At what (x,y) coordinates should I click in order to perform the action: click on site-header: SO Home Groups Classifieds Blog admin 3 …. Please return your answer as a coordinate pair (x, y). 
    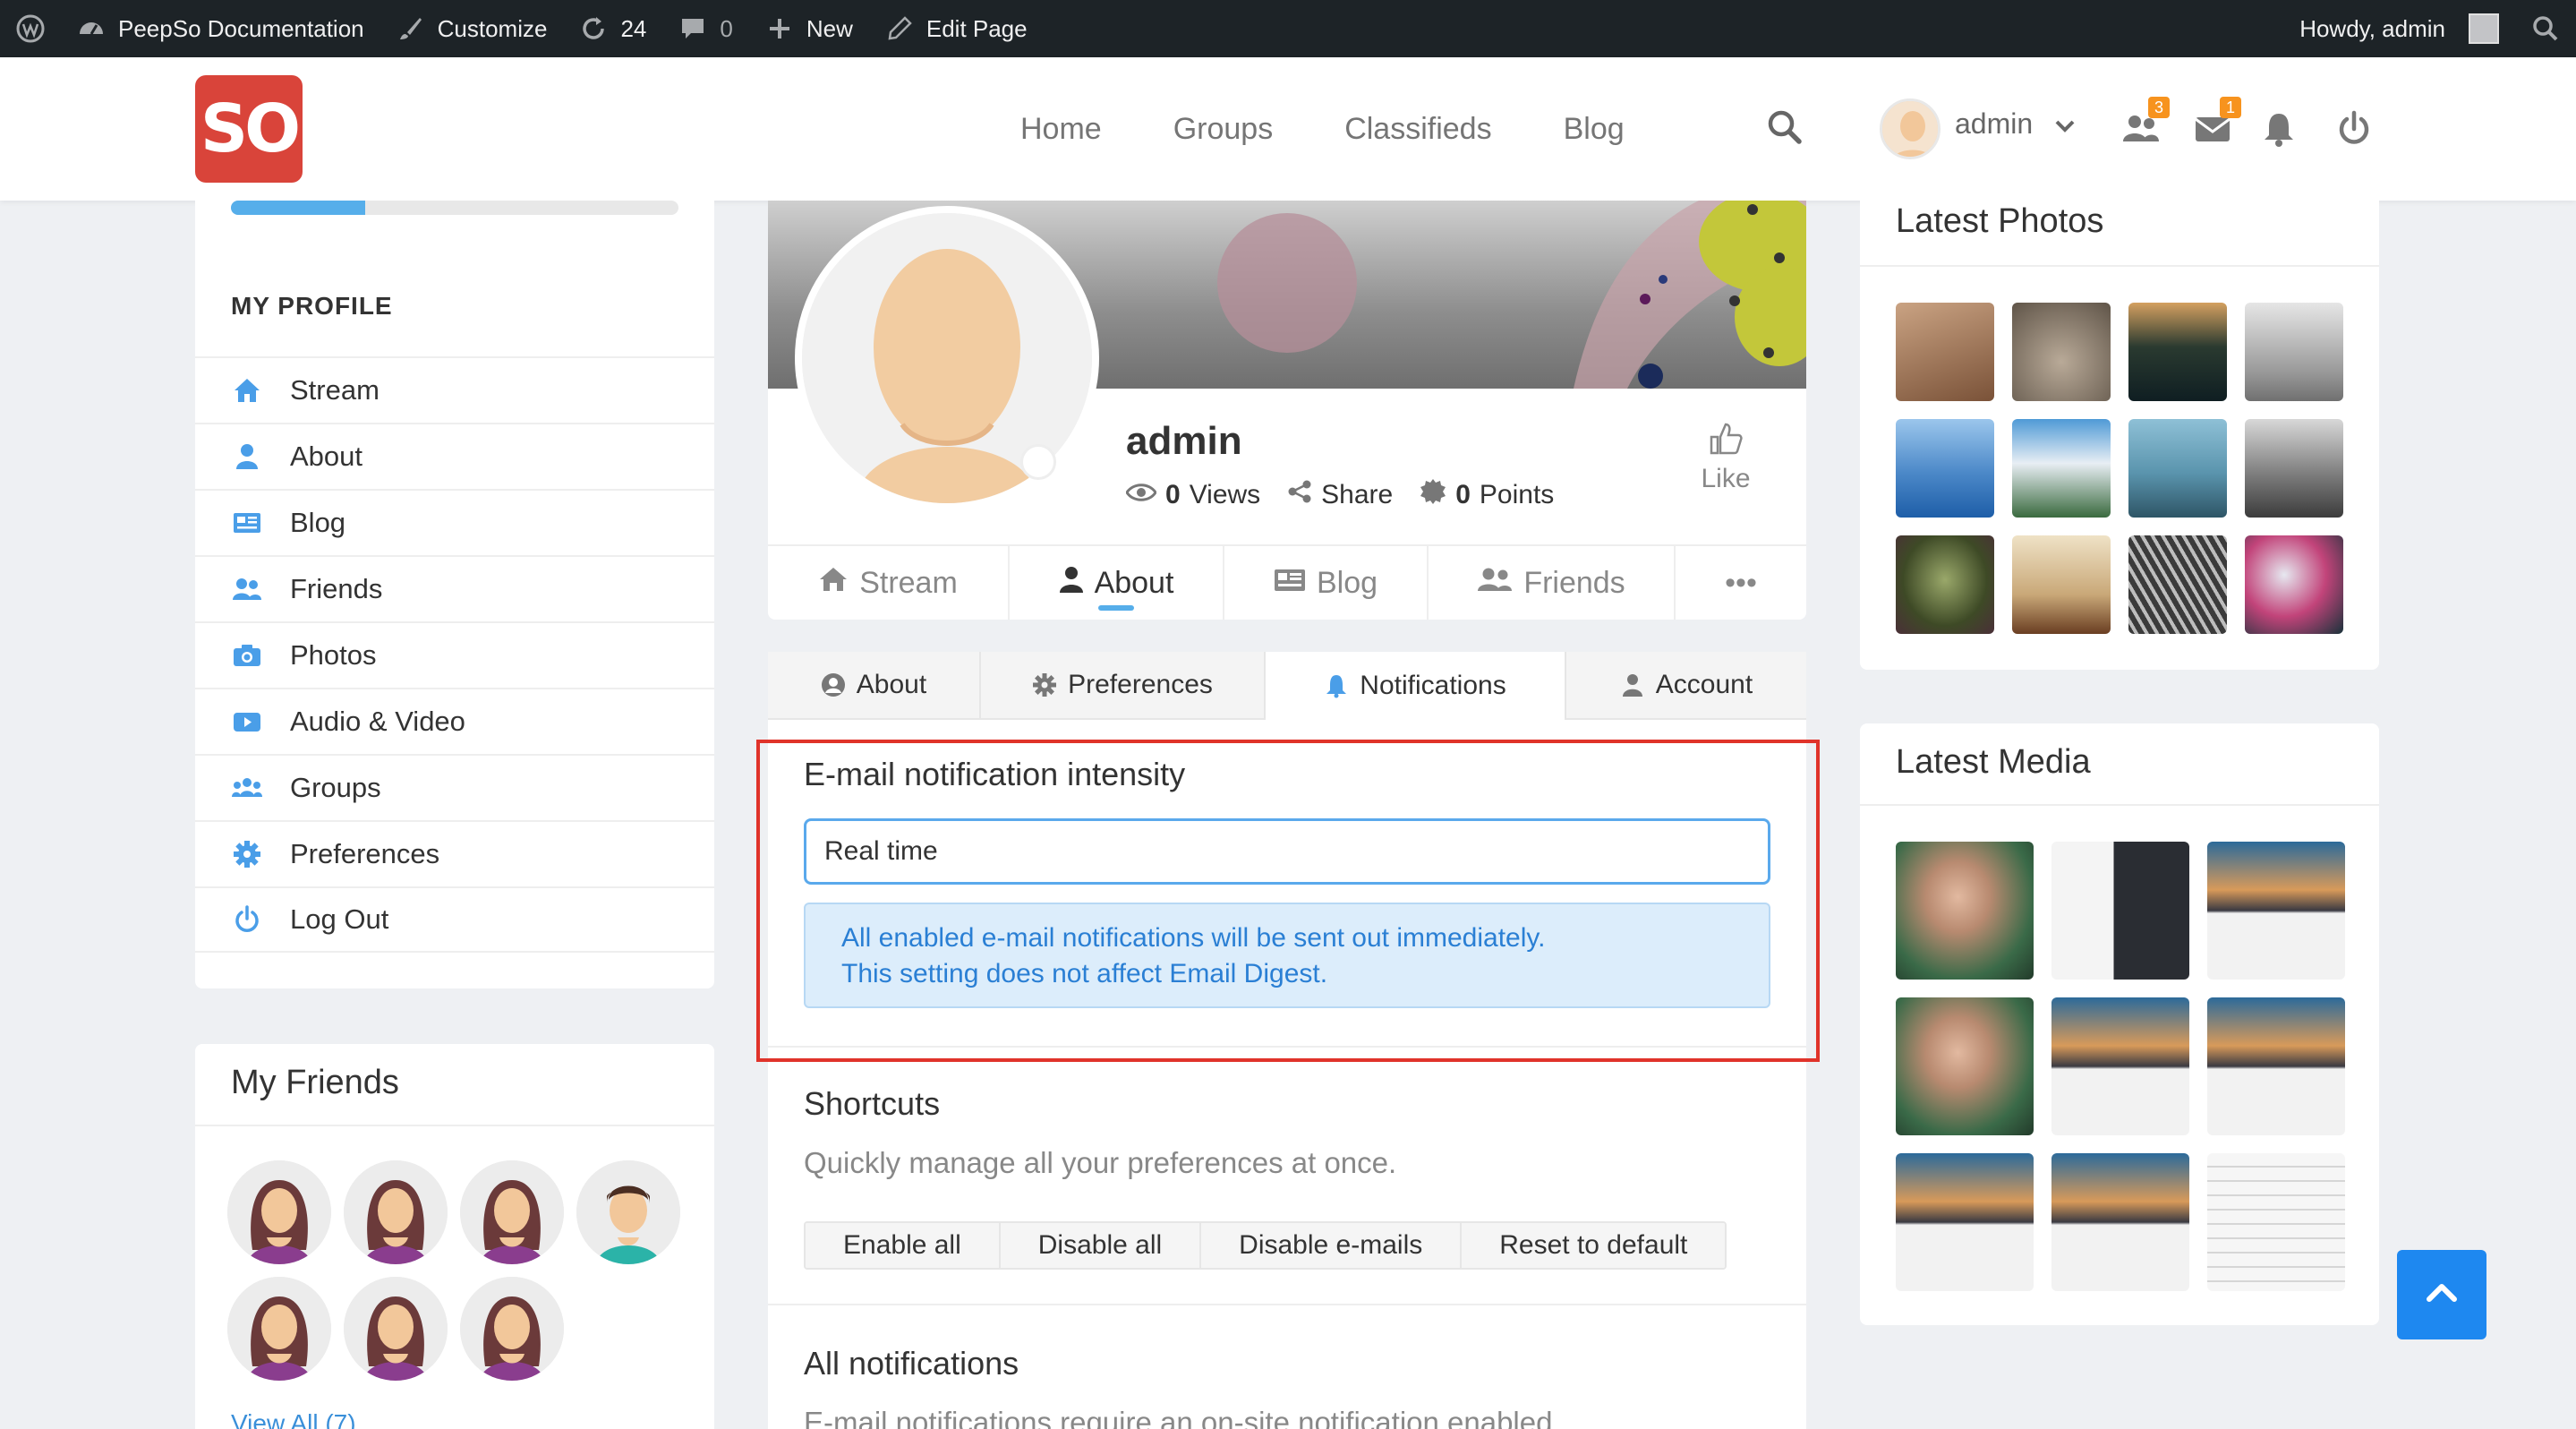
    Looking at the image, I should click on (1288, 129).